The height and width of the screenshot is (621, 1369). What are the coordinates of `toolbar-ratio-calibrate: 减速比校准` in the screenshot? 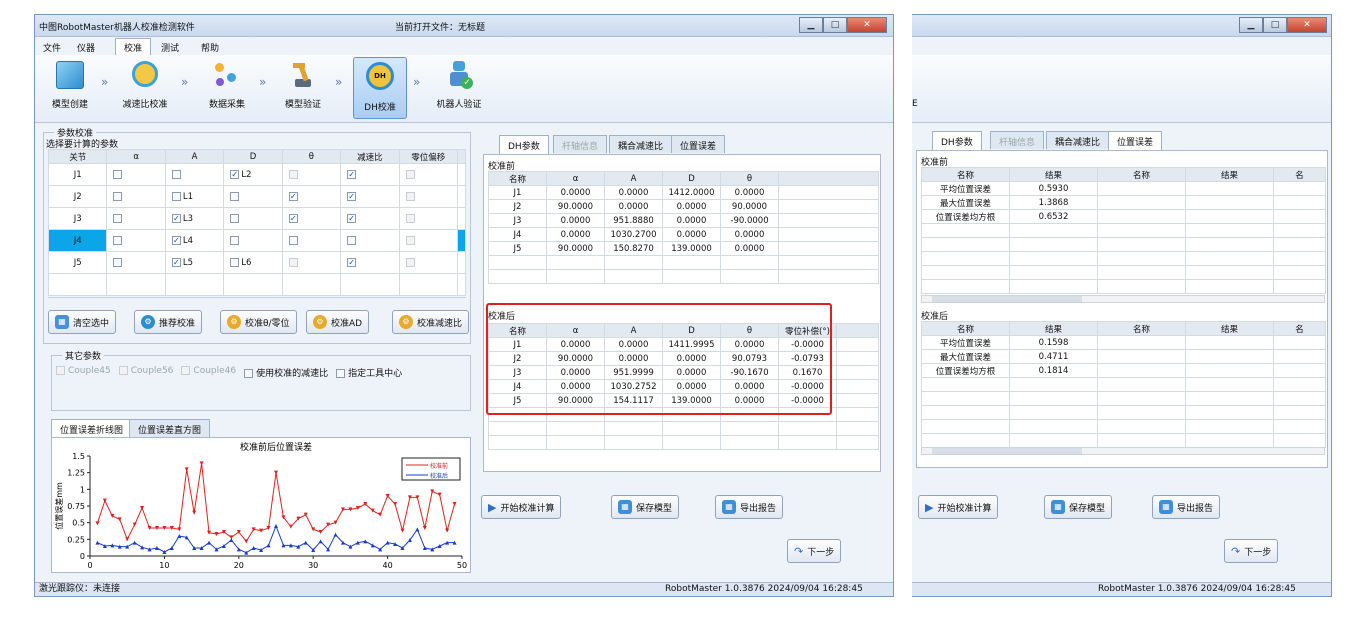 It's located at (145, 85).